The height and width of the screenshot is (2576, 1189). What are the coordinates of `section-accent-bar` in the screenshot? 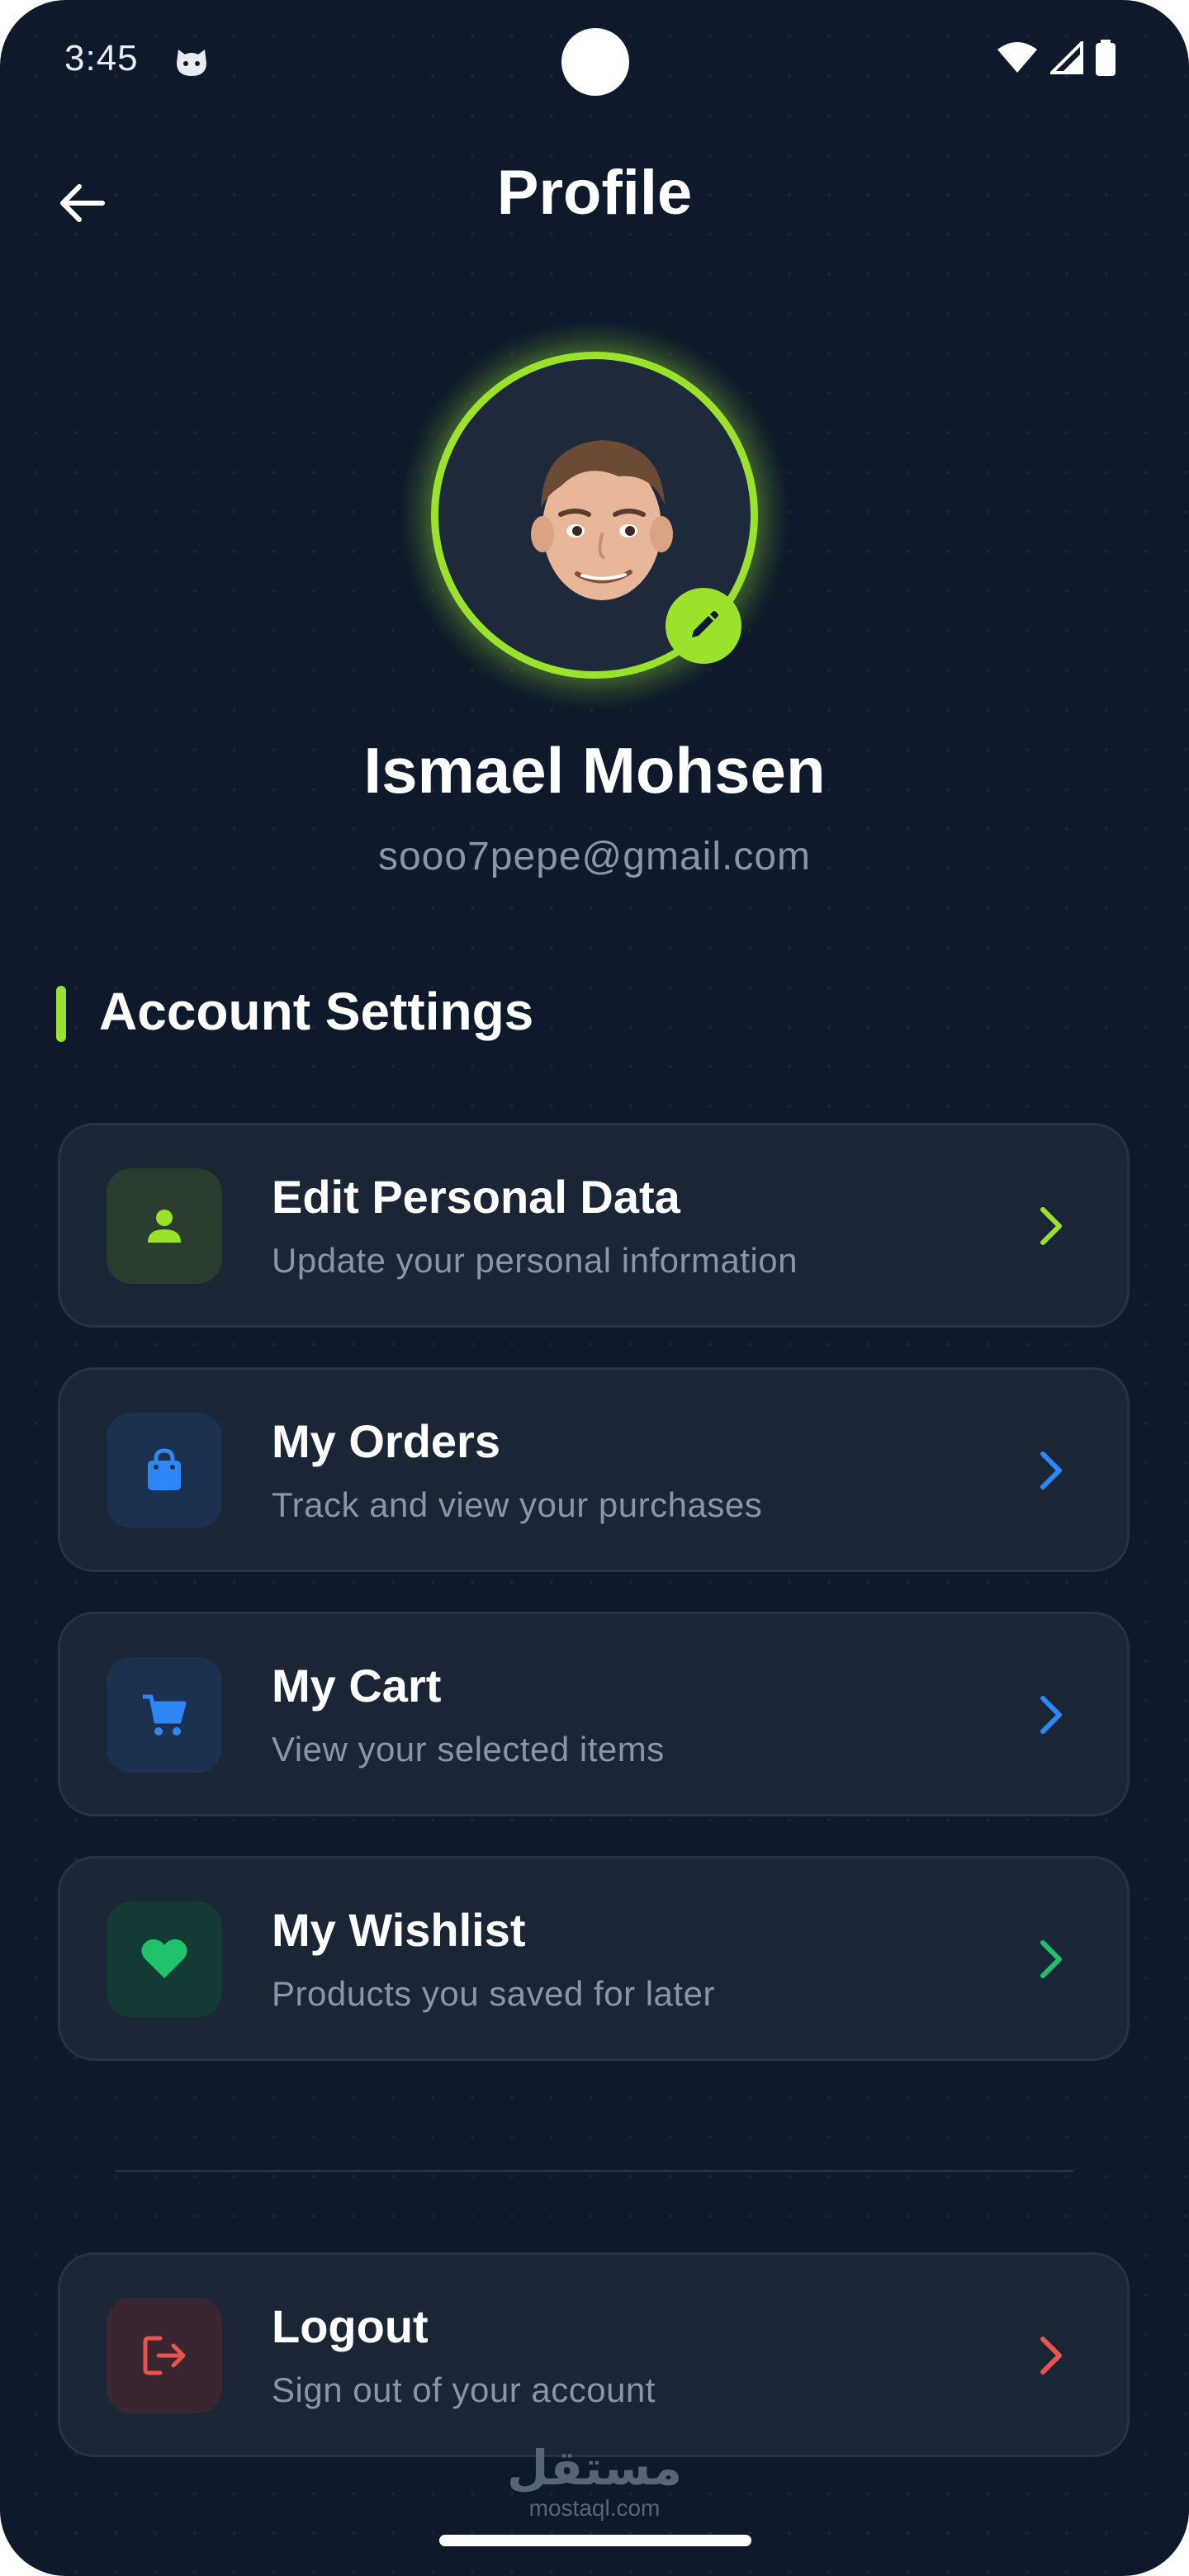 It's located at (61, 1014).